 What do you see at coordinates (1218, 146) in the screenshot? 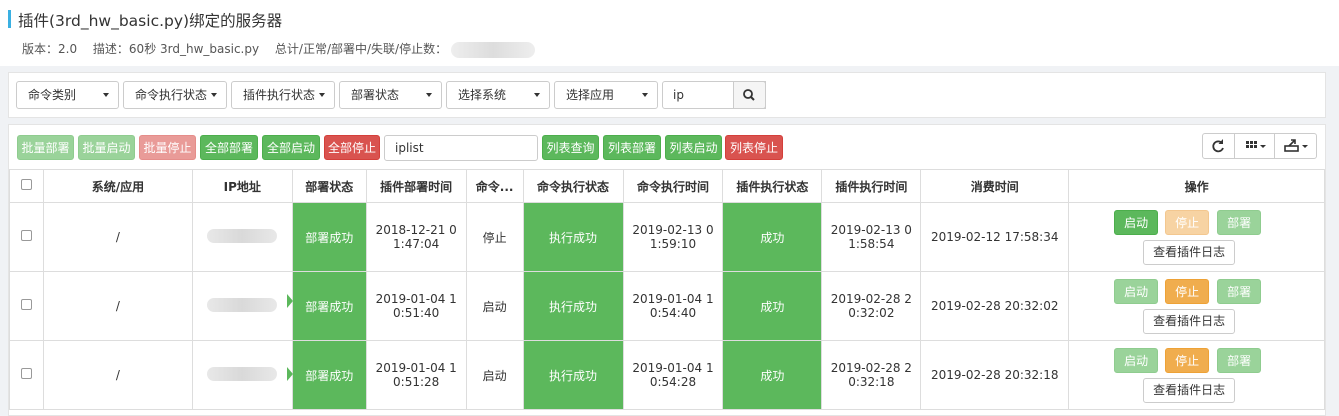
I see `refresh-button` at bounding box center [1218, 146].